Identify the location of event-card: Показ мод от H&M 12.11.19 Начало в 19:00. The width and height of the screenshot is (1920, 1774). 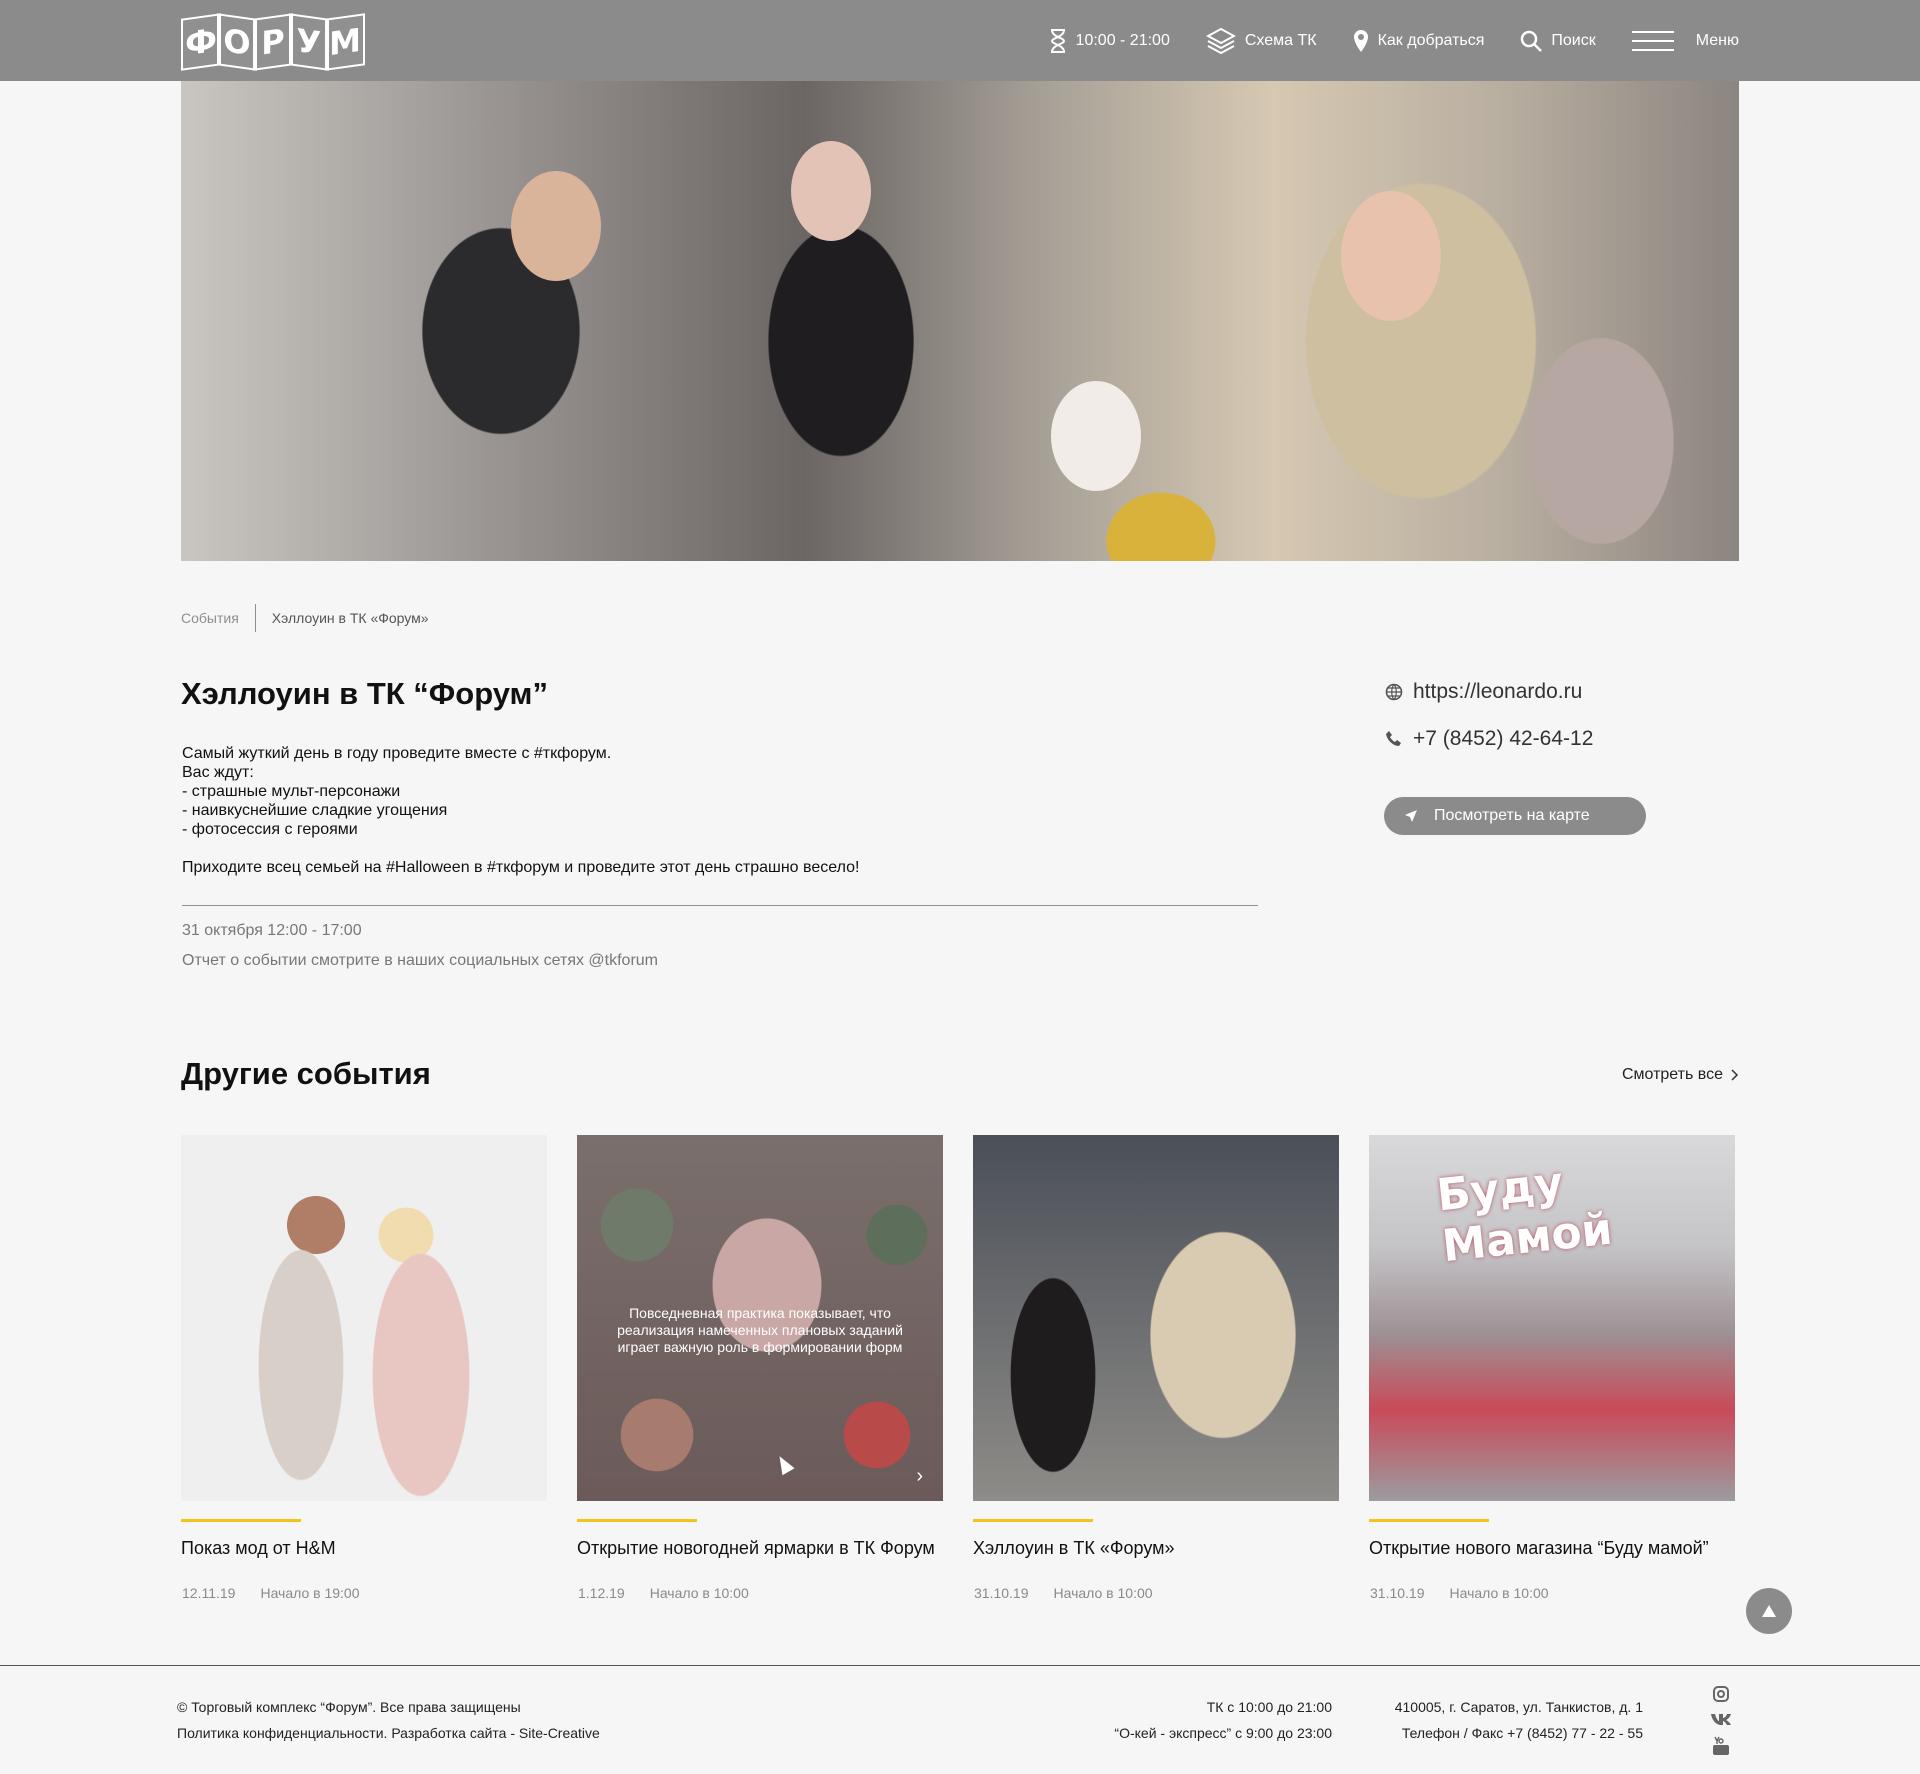
(364, 1368).